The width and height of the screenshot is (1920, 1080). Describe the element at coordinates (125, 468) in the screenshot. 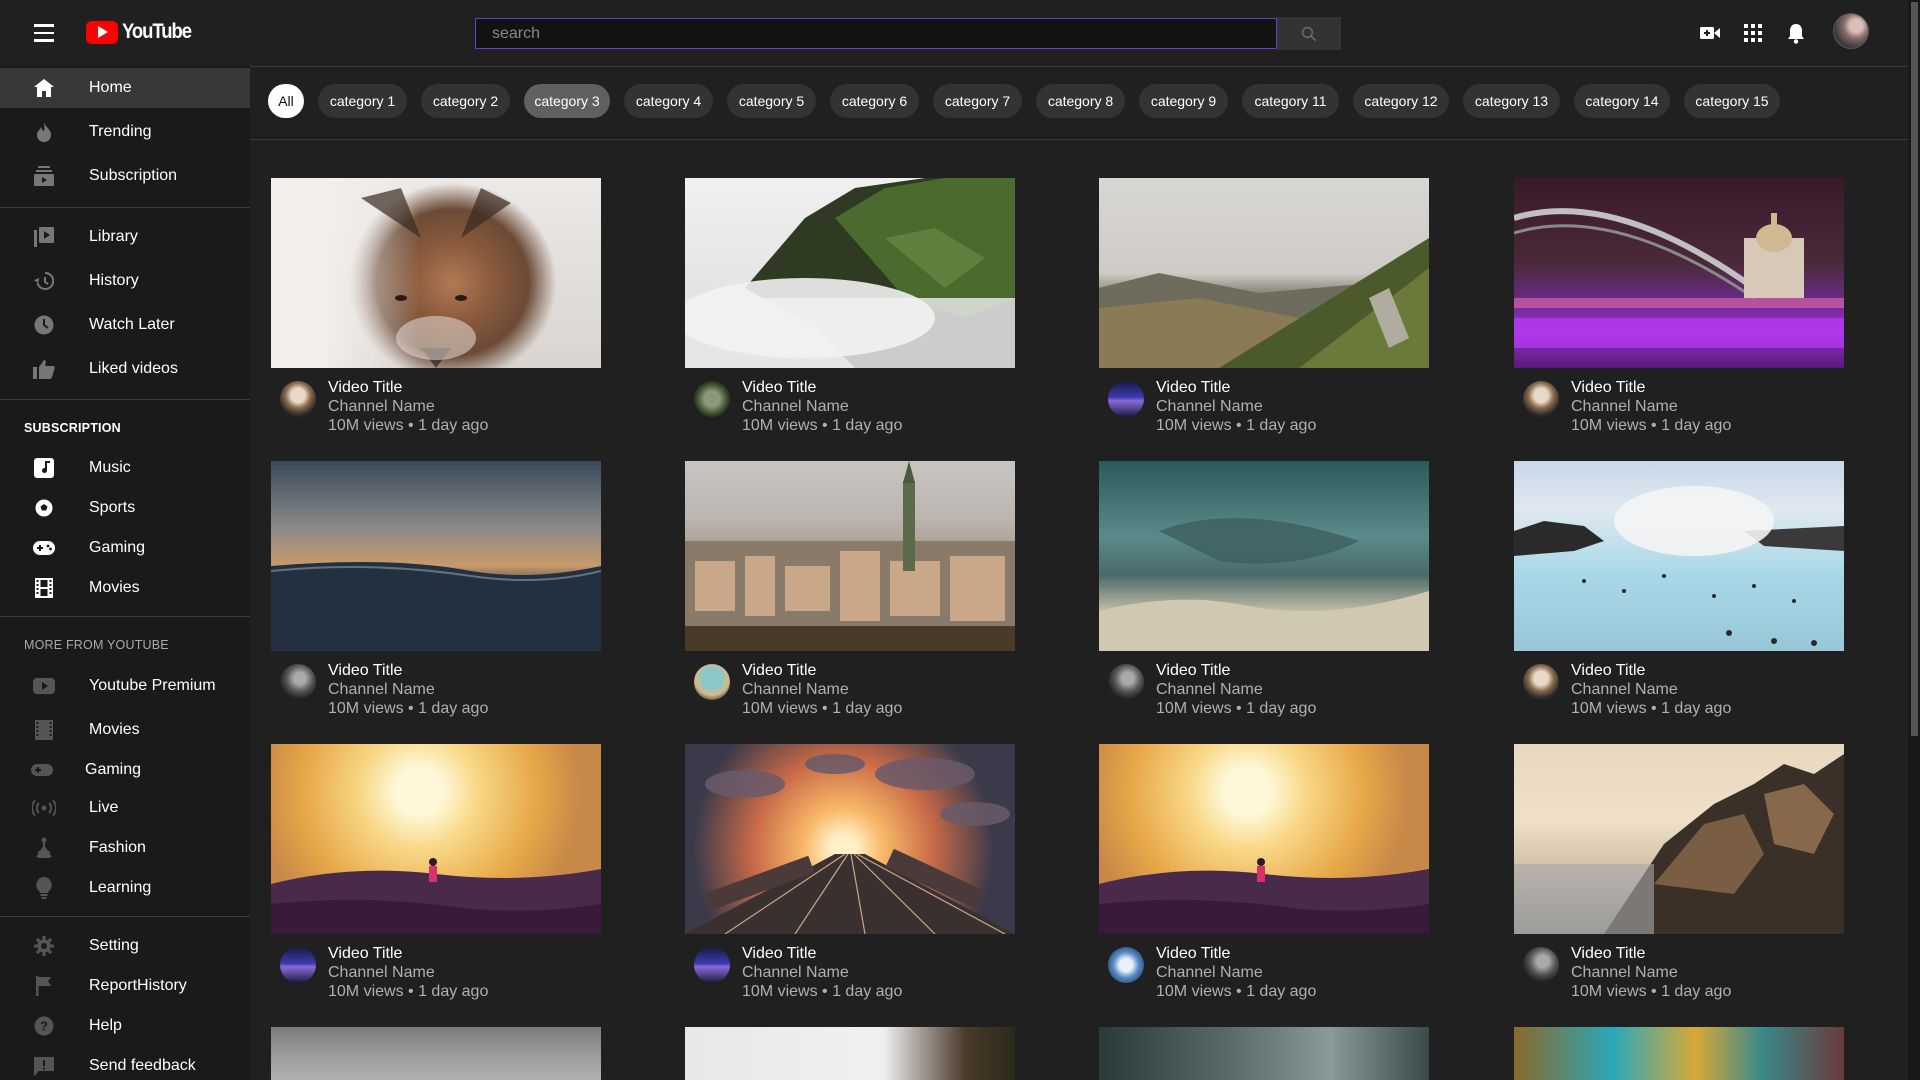

I see `sidebar-item-music: Music` at that location.